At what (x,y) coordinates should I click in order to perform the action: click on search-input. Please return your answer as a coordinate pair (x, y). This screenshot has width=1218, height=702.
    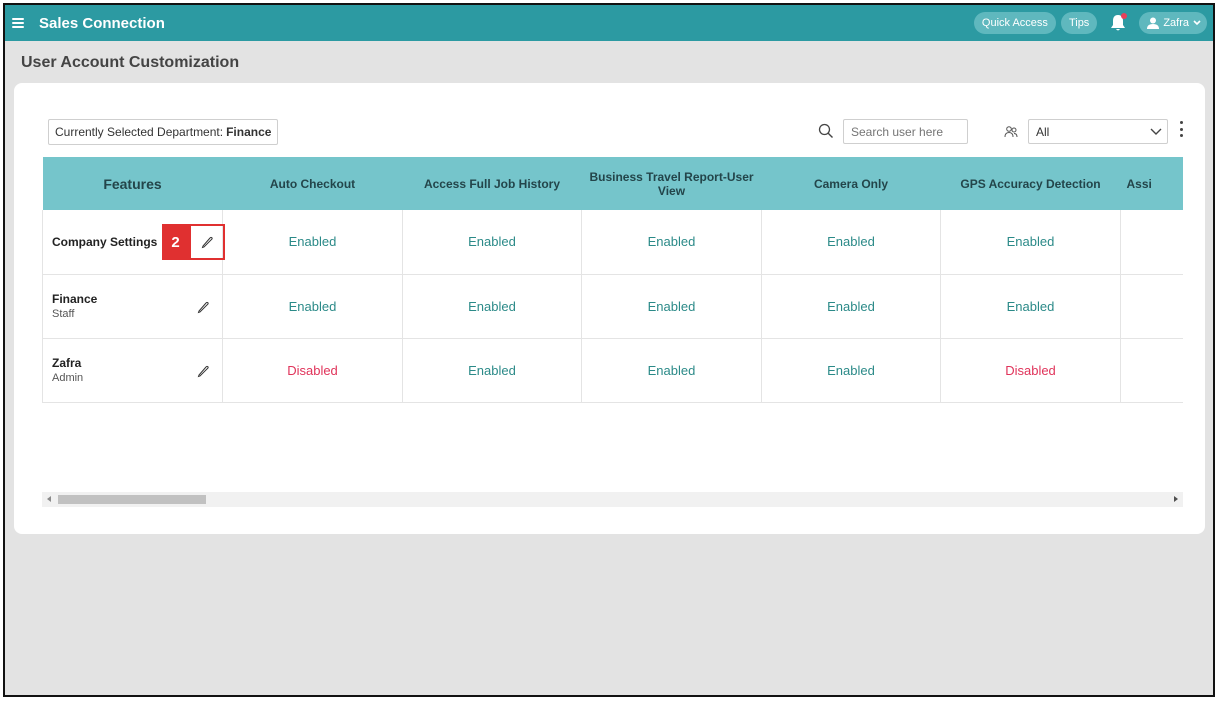
    Looking at the image, I should click on (905, 131).